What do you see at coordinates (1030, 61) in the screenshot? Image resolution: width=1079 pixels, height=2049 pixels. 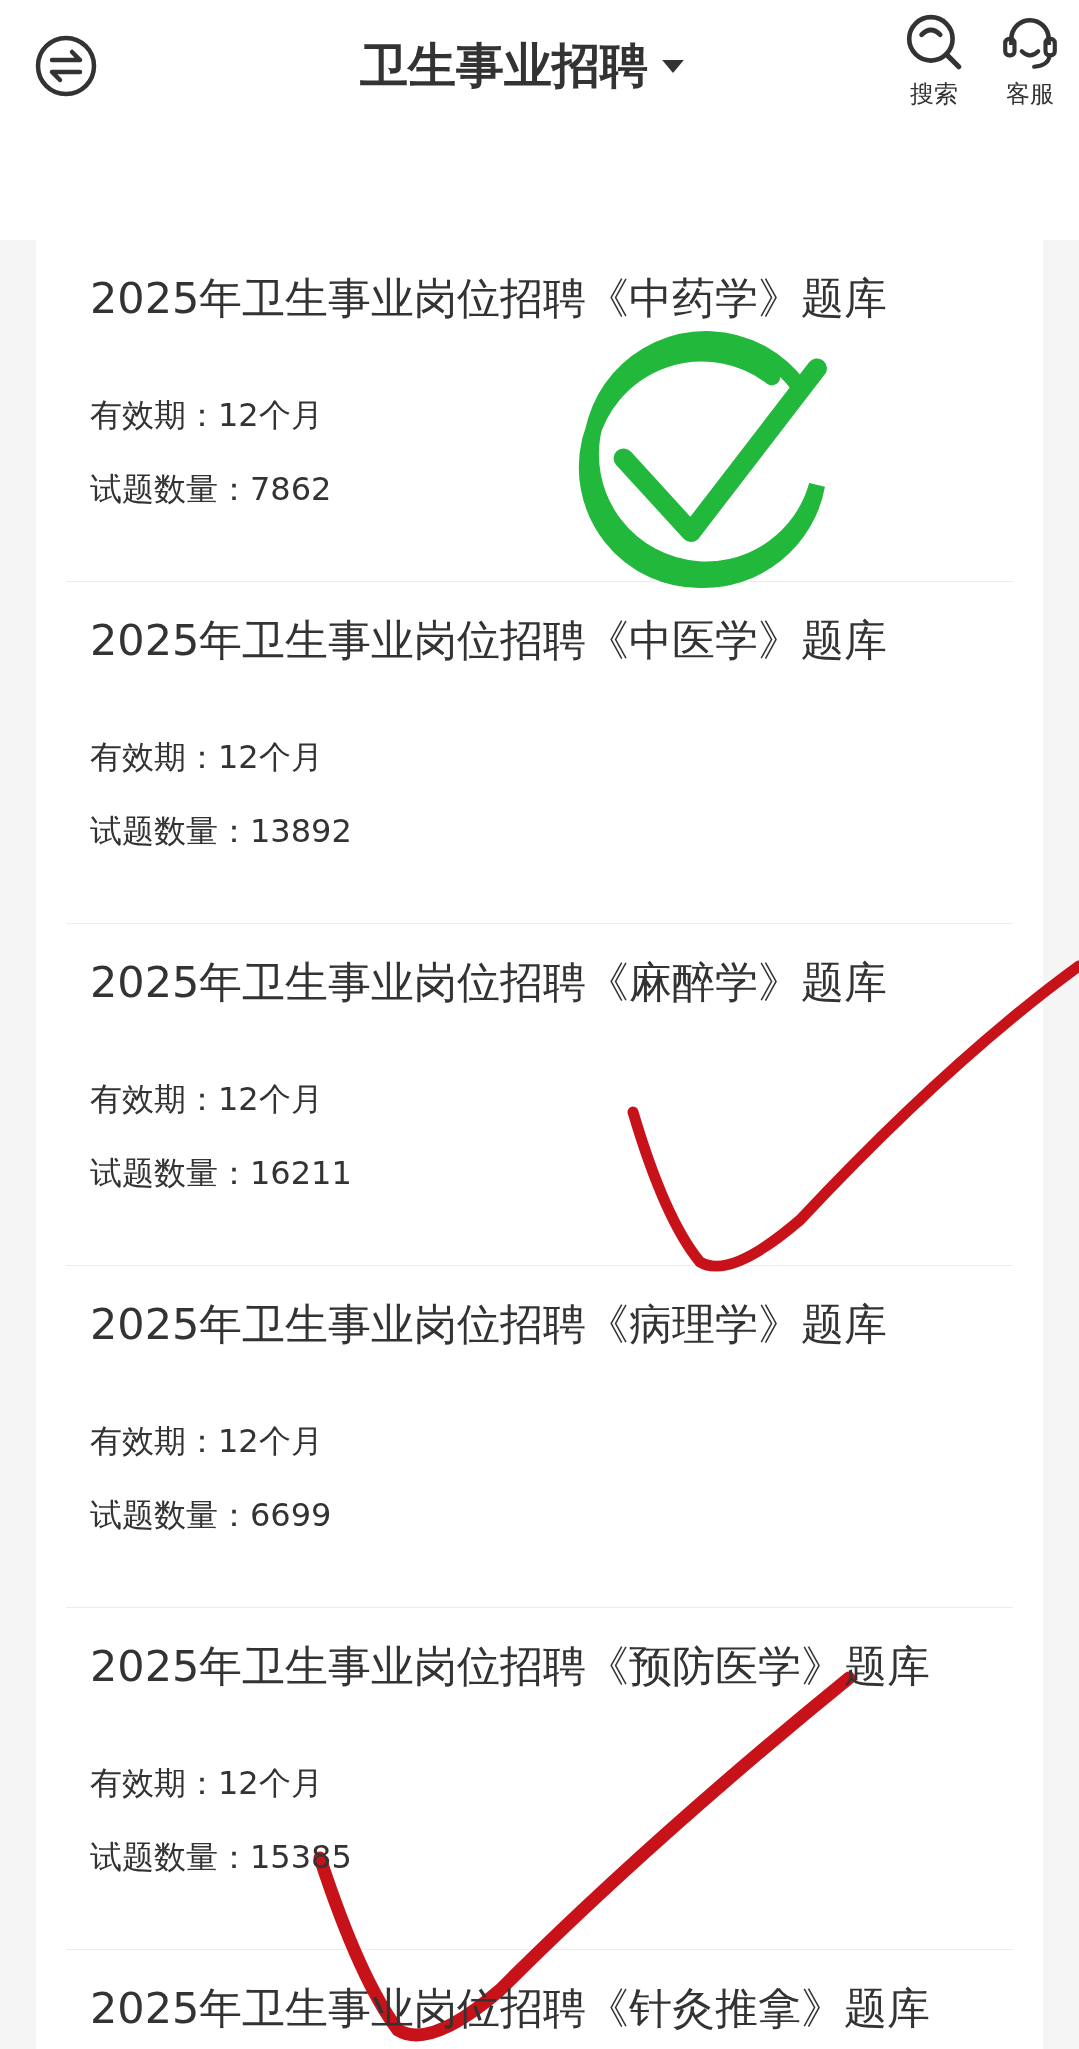 I see `customer-service-button: 客服` at bounding box center [1030, 61].